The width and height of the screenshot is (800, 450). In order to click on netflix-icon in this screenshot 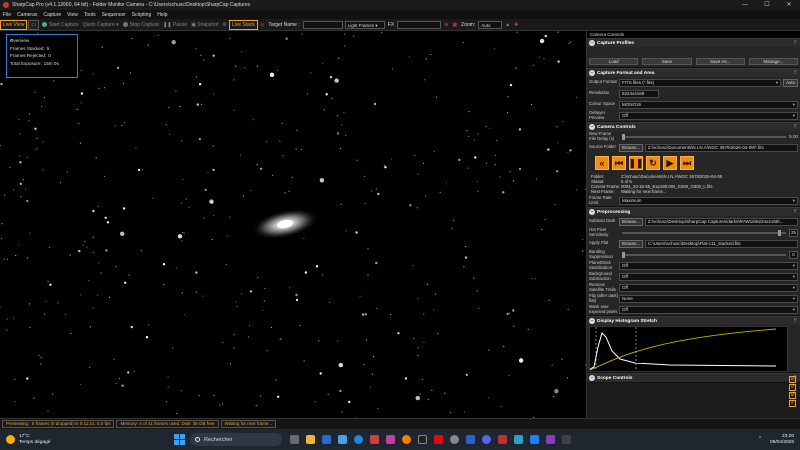, I will do `click(438, 439)`.